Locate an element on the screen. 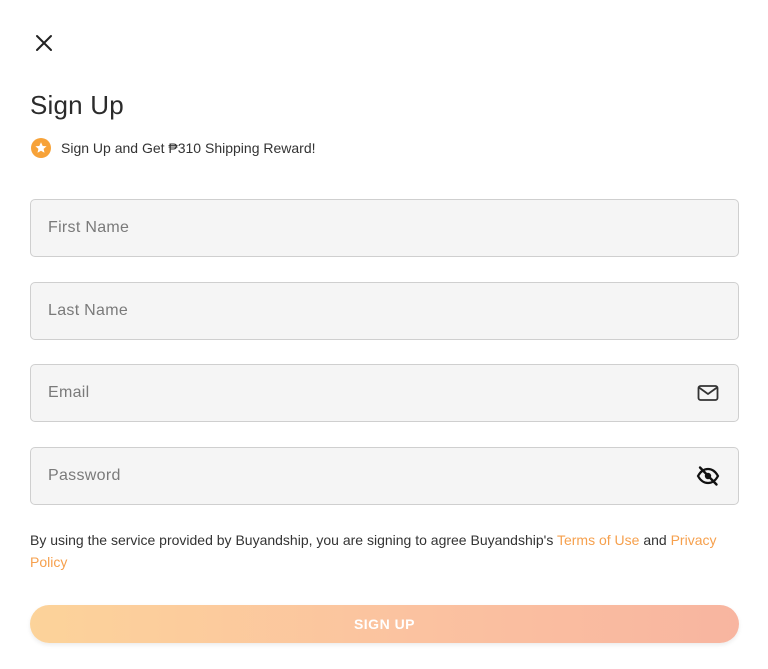  first-name-input is located at coordinates (384, 228).